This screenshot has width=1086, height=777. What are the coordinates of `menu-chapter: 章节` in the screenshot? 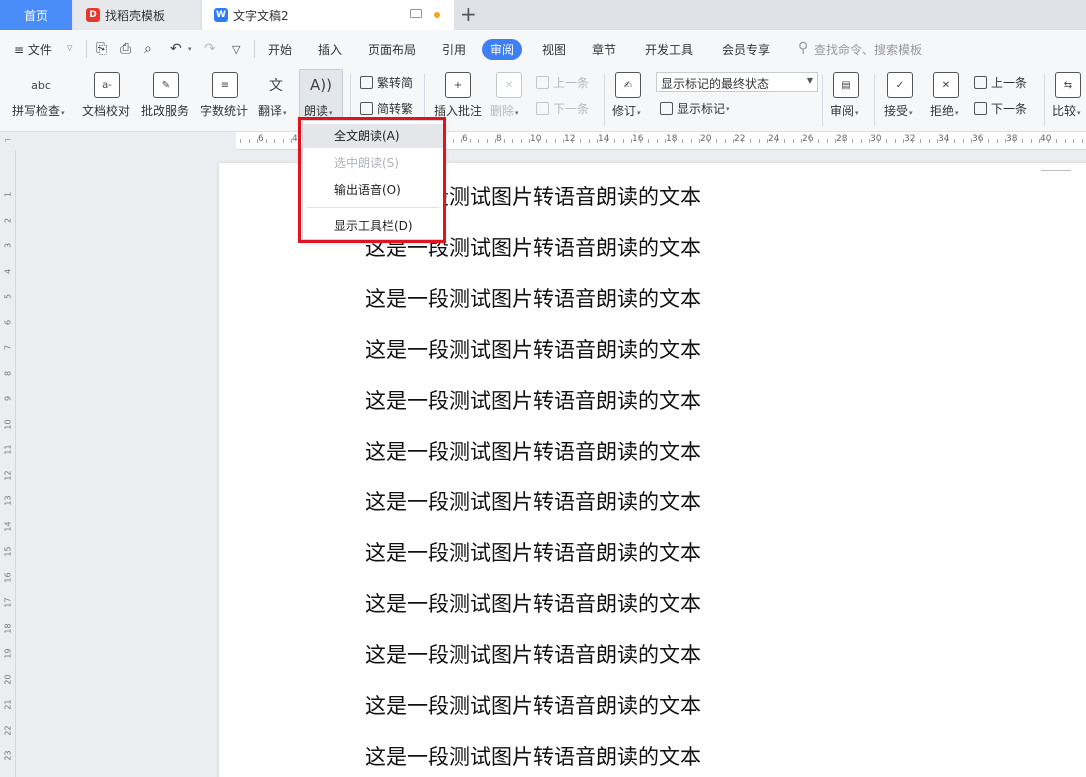 It's located at (604, 49).